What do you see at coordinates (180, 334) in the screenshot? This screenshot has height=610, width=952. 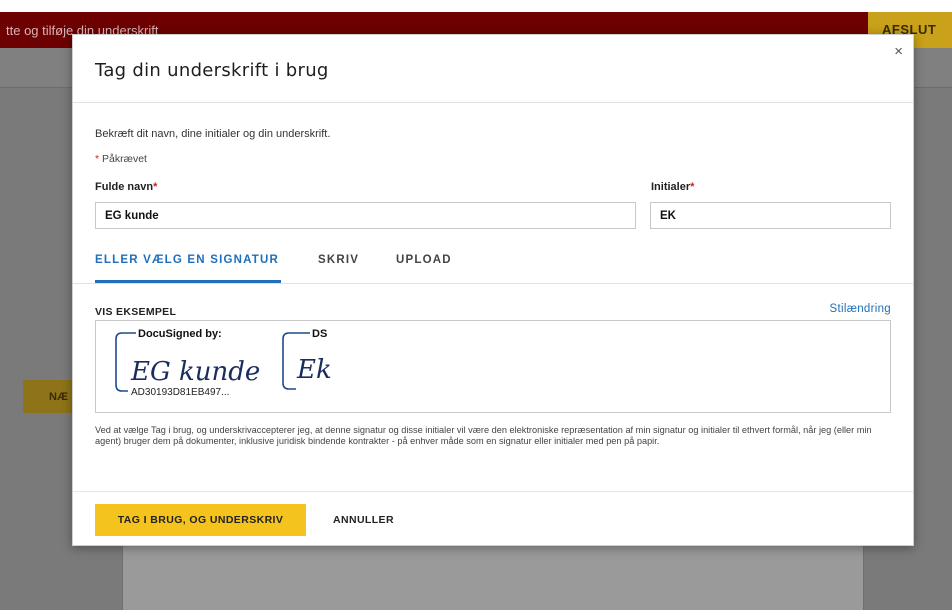 I see `signature-header: DocuSigned by:` at bounding box center [180, 334].